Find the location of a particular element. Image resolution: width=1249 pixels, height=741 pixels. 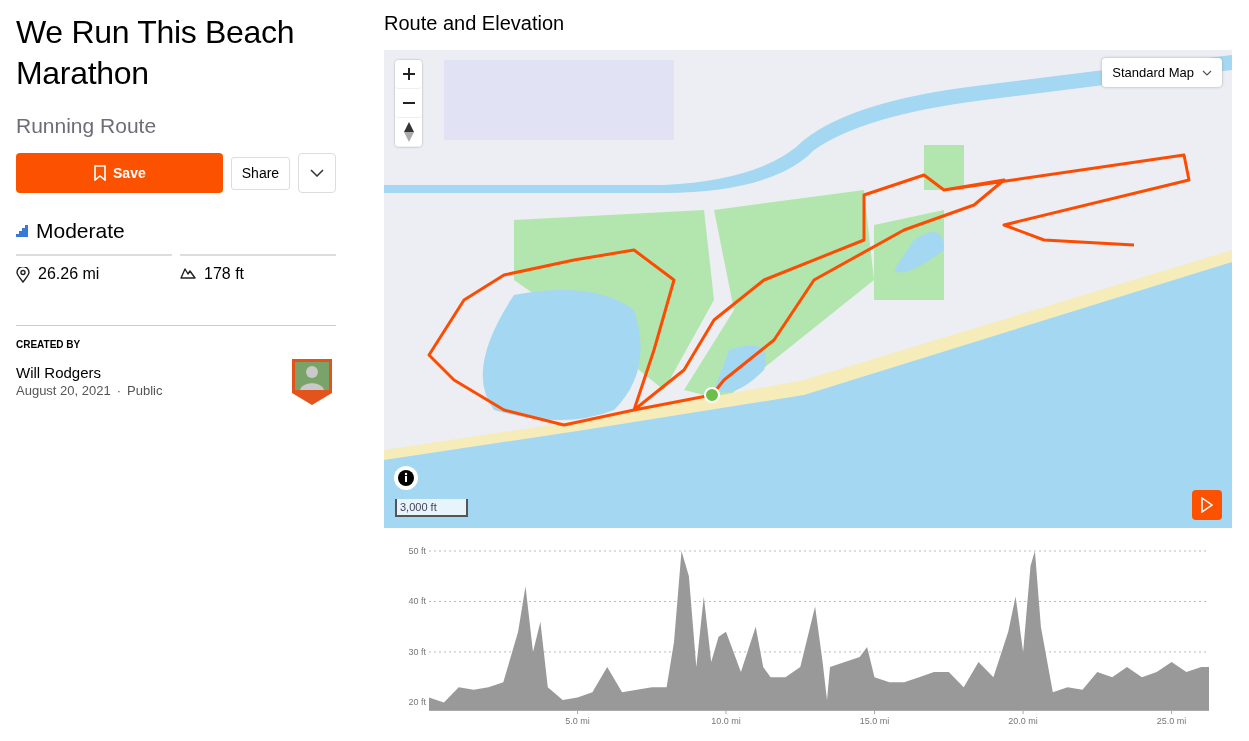

difficulty-label: Moderate is located at coordinates (80, 231).